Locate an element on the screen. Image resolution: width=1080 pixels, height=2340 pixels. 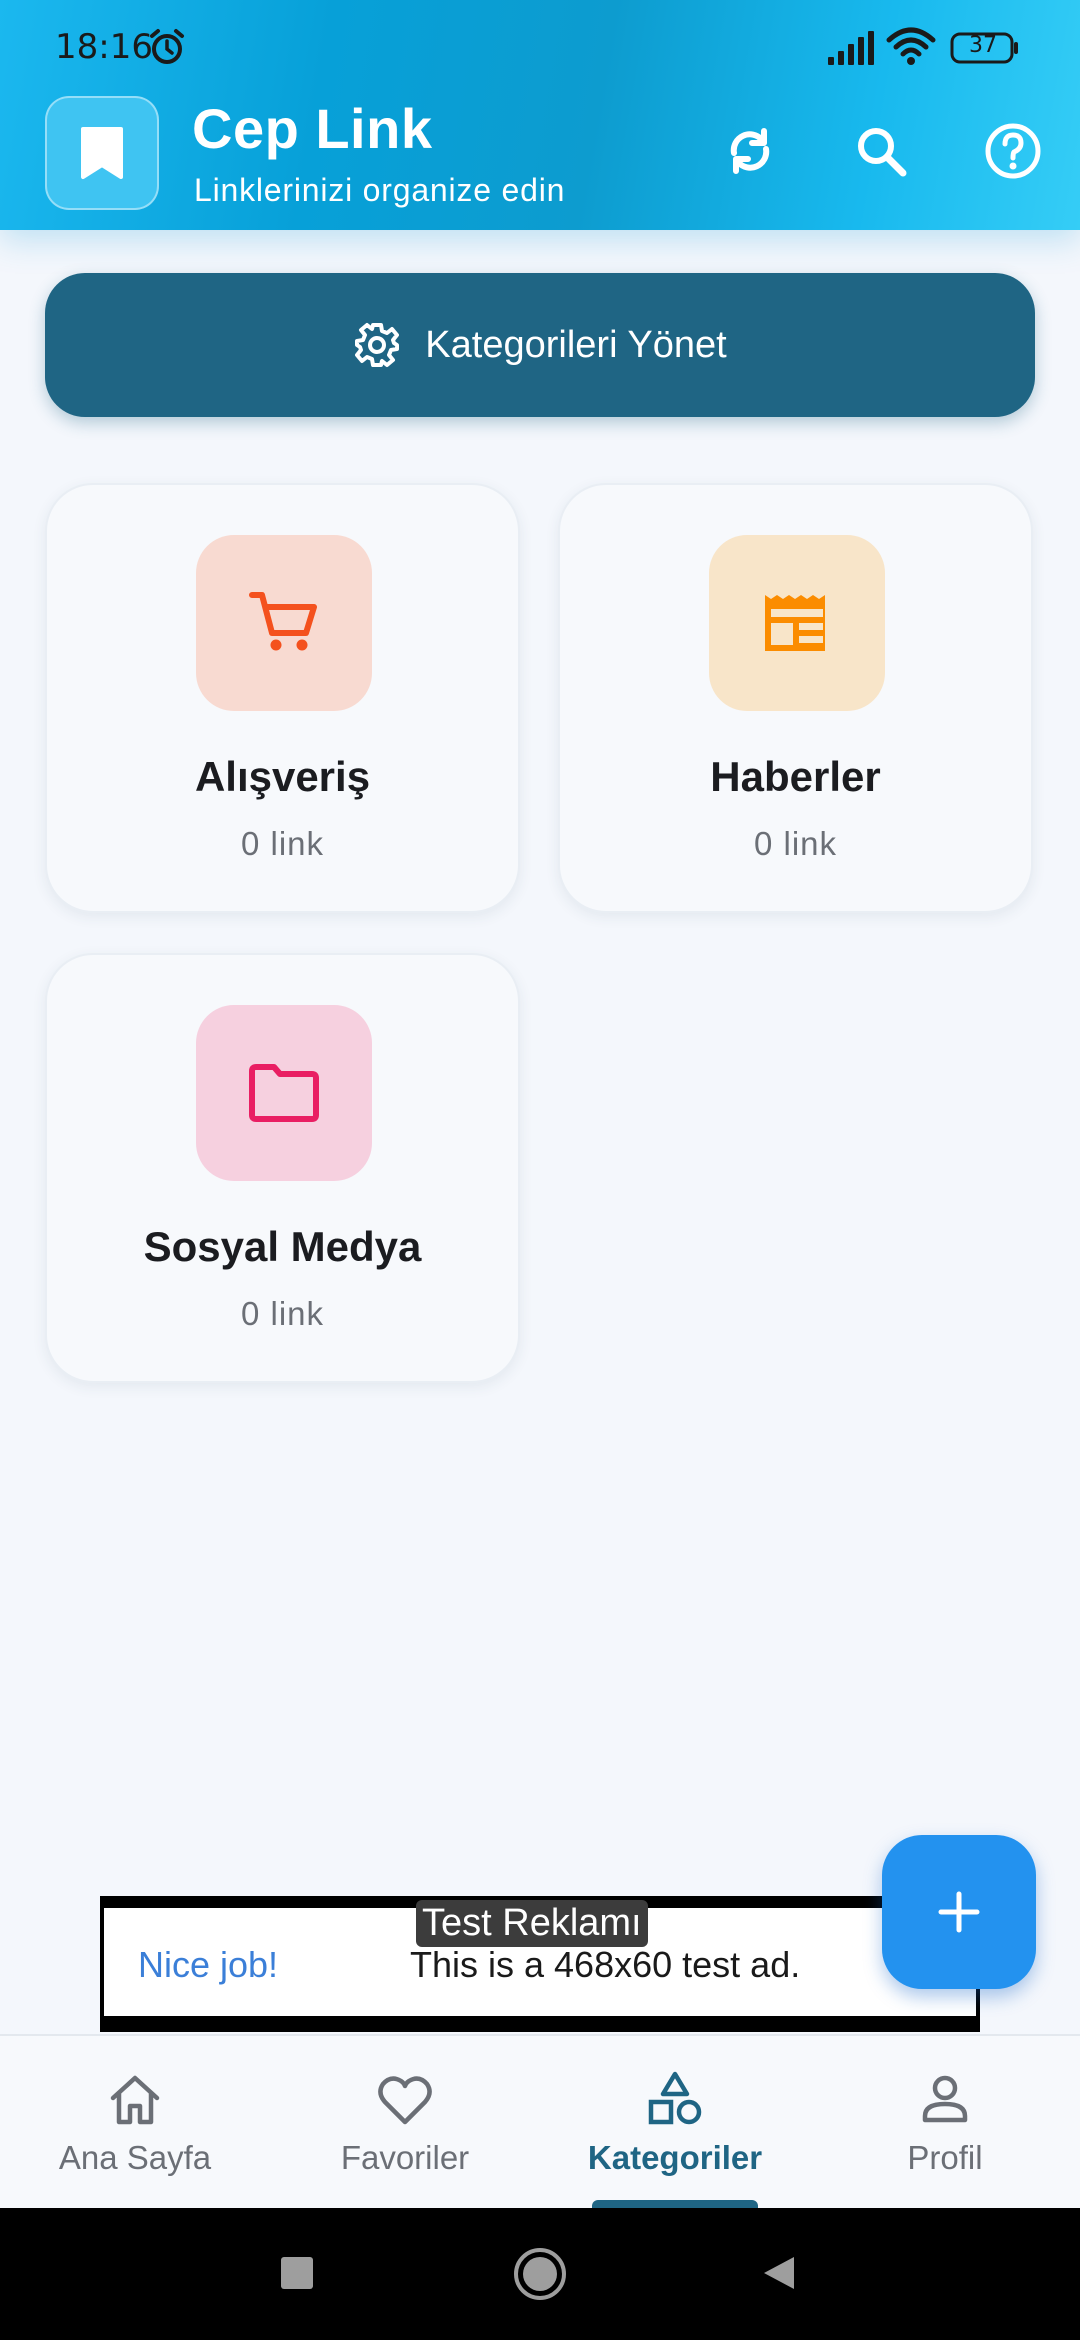
home-icon is located at coordinates (135, 2100).